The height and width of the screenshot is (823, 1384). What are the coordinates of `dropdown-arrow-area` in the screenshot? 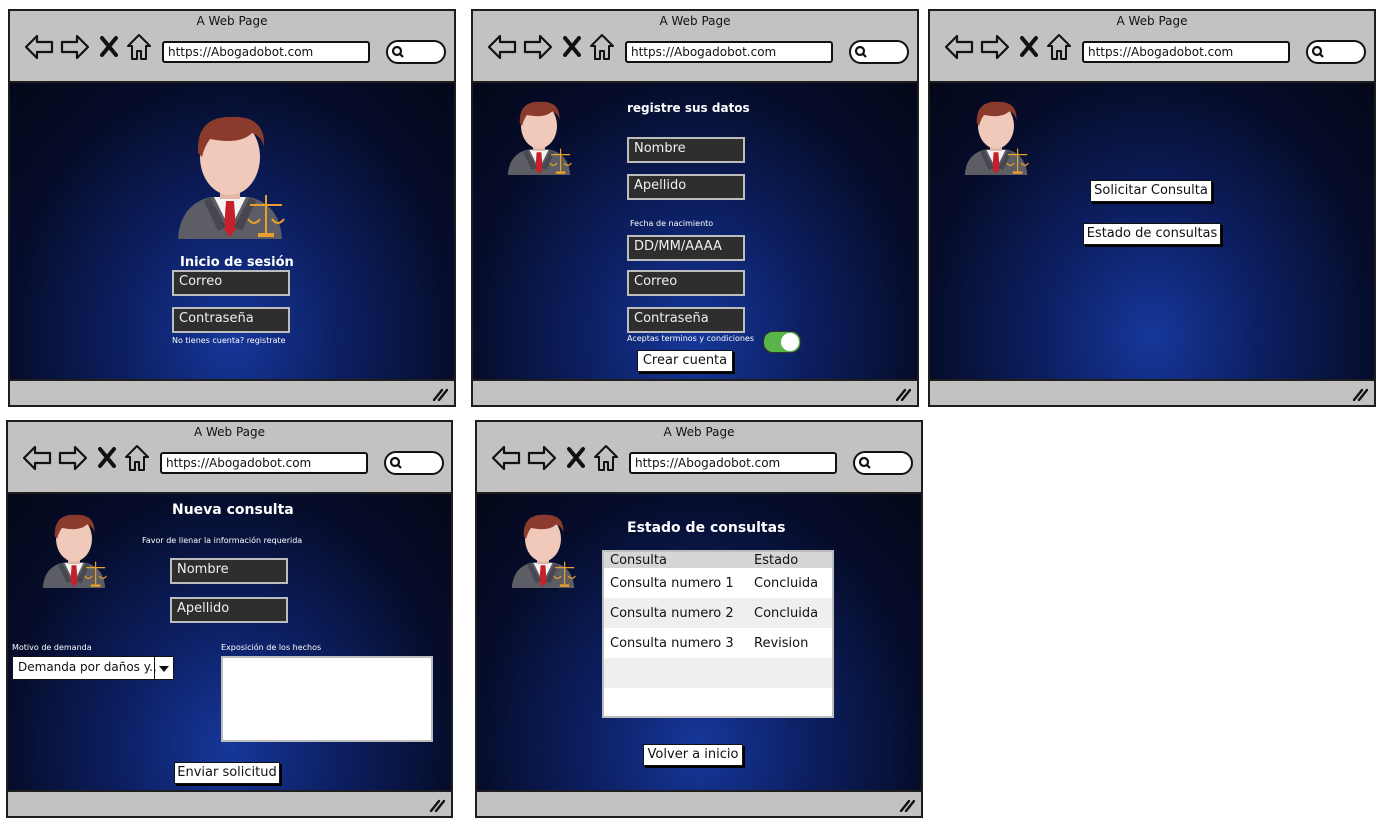 It's located at (163, 668).